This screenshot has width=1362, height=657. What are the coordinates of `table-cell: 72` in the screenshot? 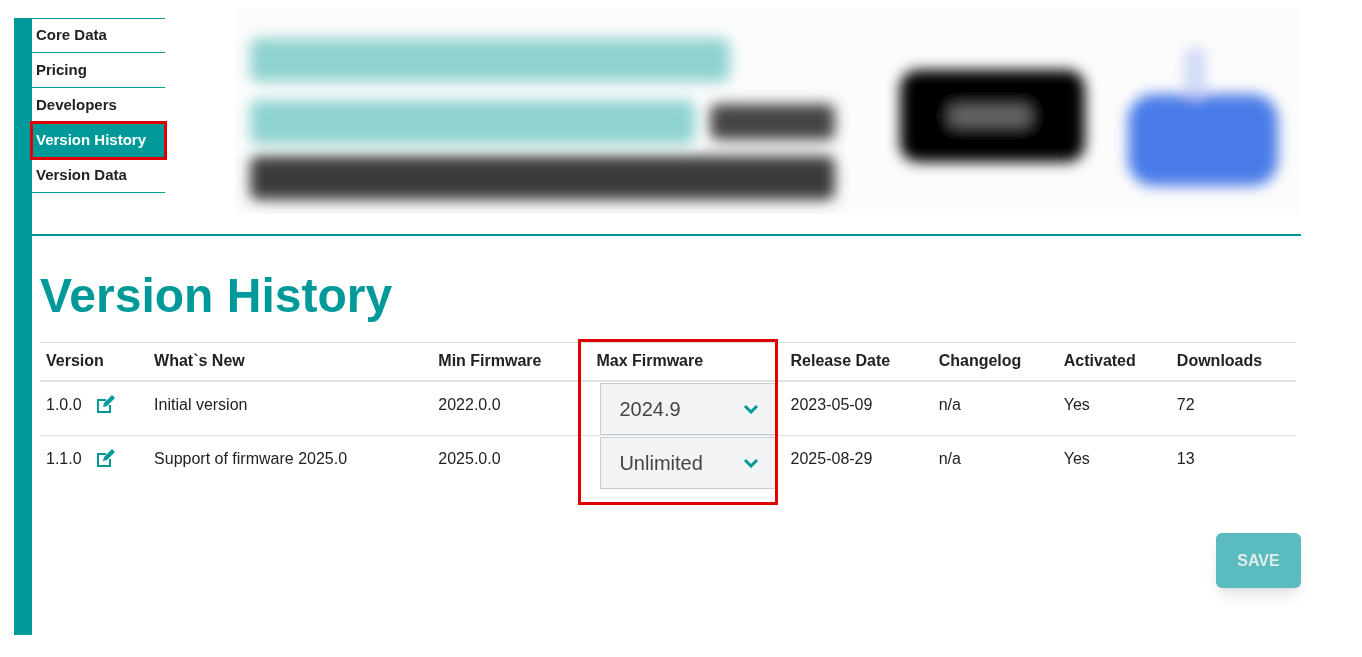 It's located at (1185, 404).